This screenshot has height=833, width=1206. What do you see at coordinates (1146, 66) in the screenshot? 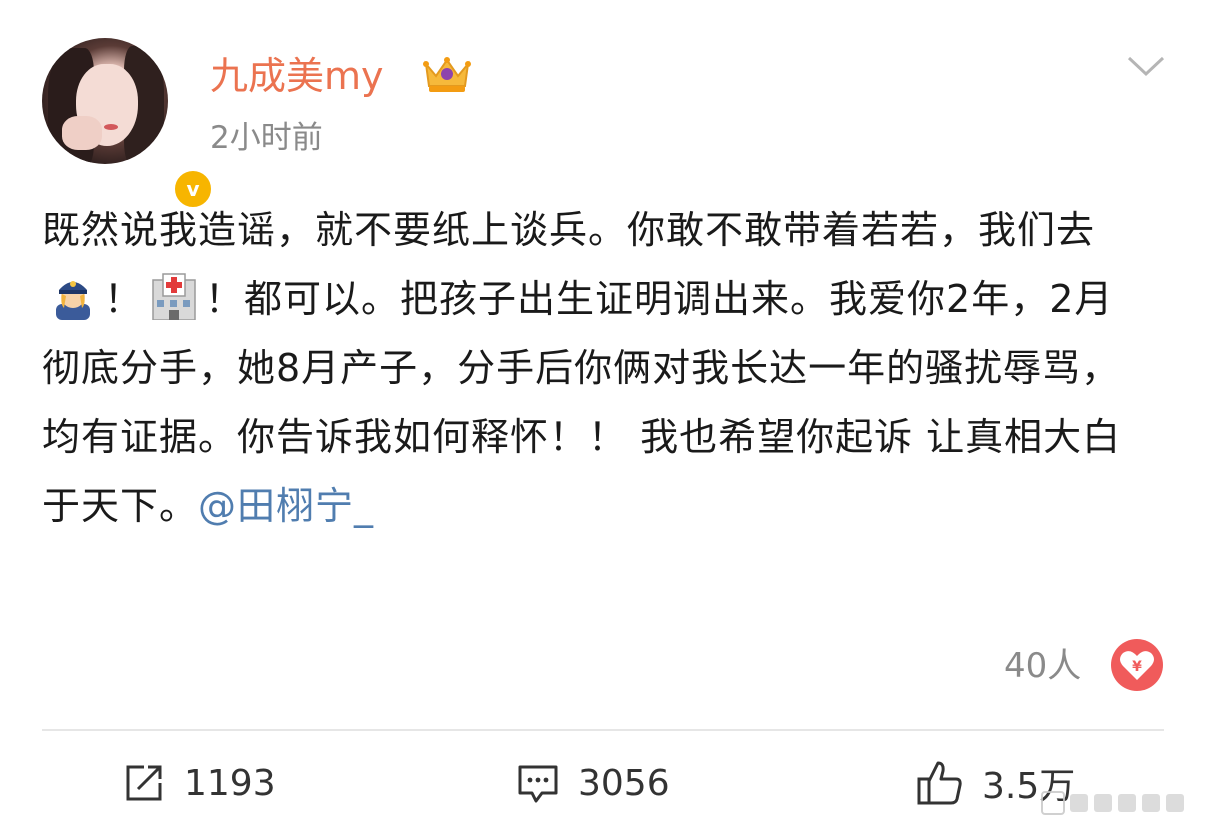
I see `chevron-down-icon` at bounding box center [1146, 66].